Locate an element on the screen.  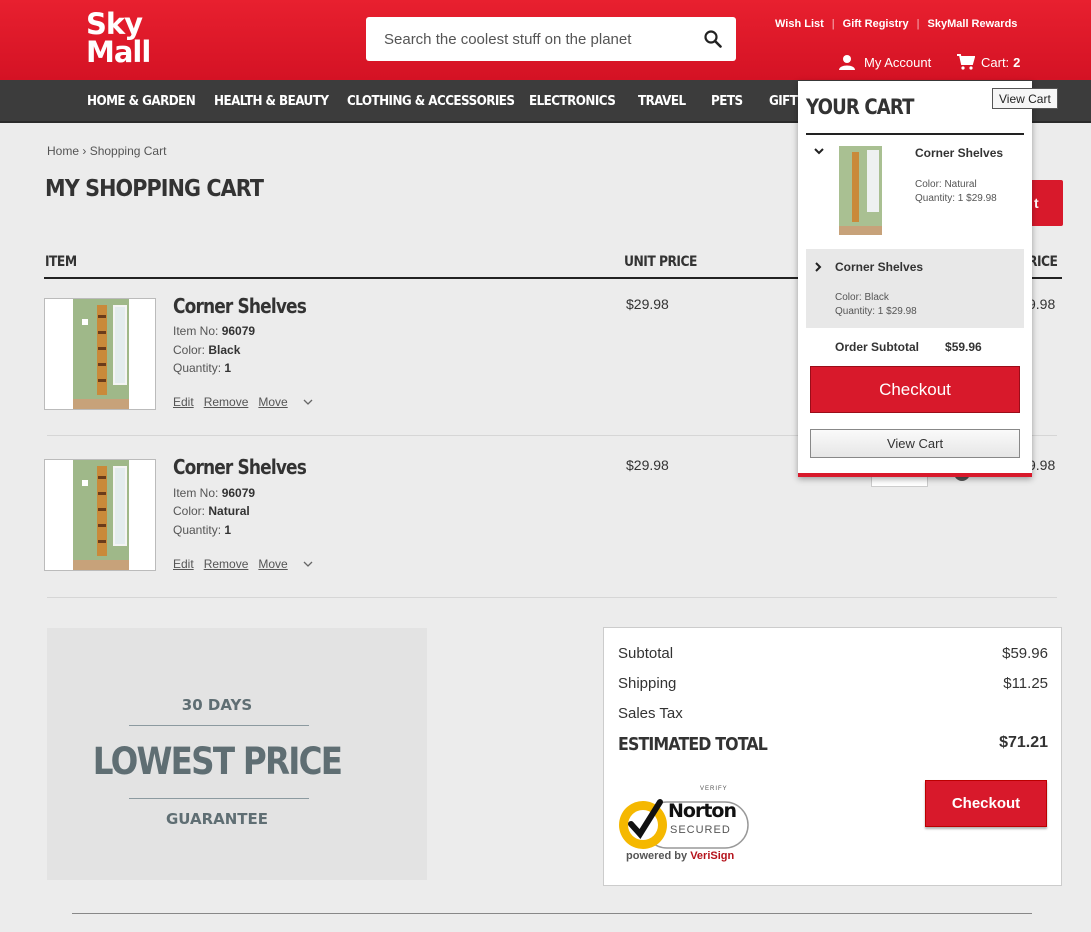
column-unit-price: UNIT PRICE is located at coordinates (660, 262).